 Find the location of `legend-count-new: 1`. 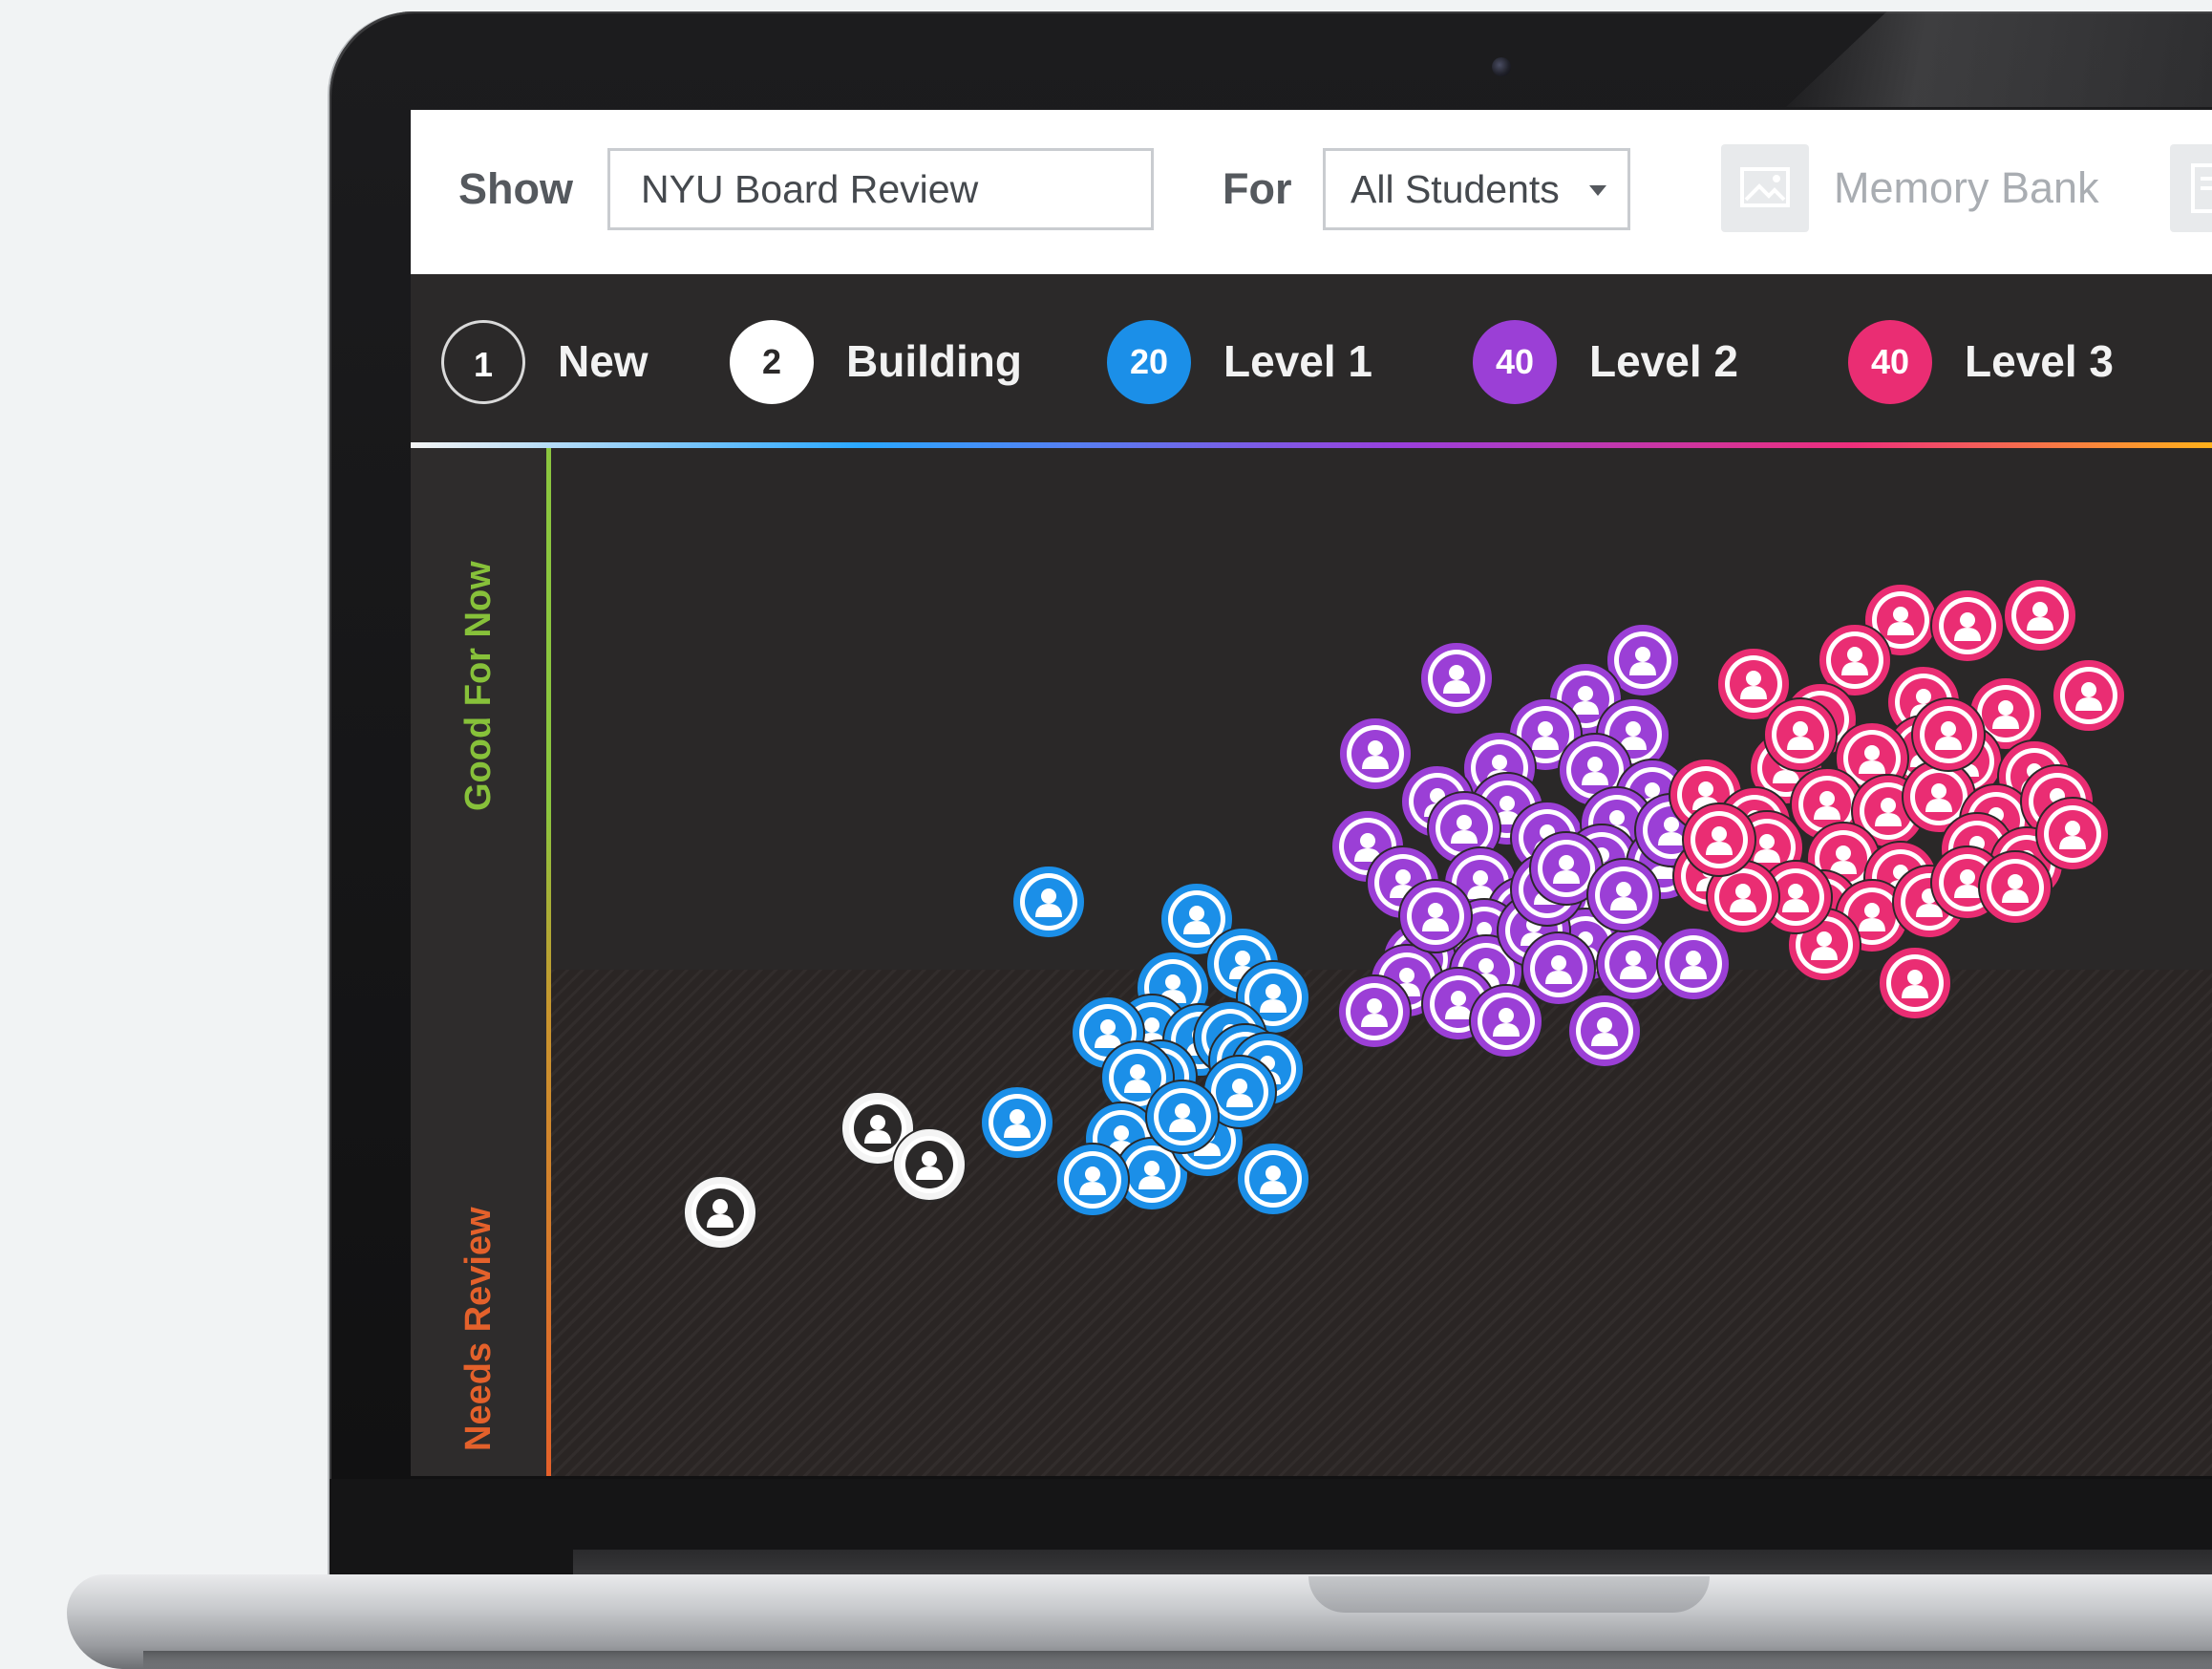

legend-count-new: 1 is located at coordinates (483, 362).